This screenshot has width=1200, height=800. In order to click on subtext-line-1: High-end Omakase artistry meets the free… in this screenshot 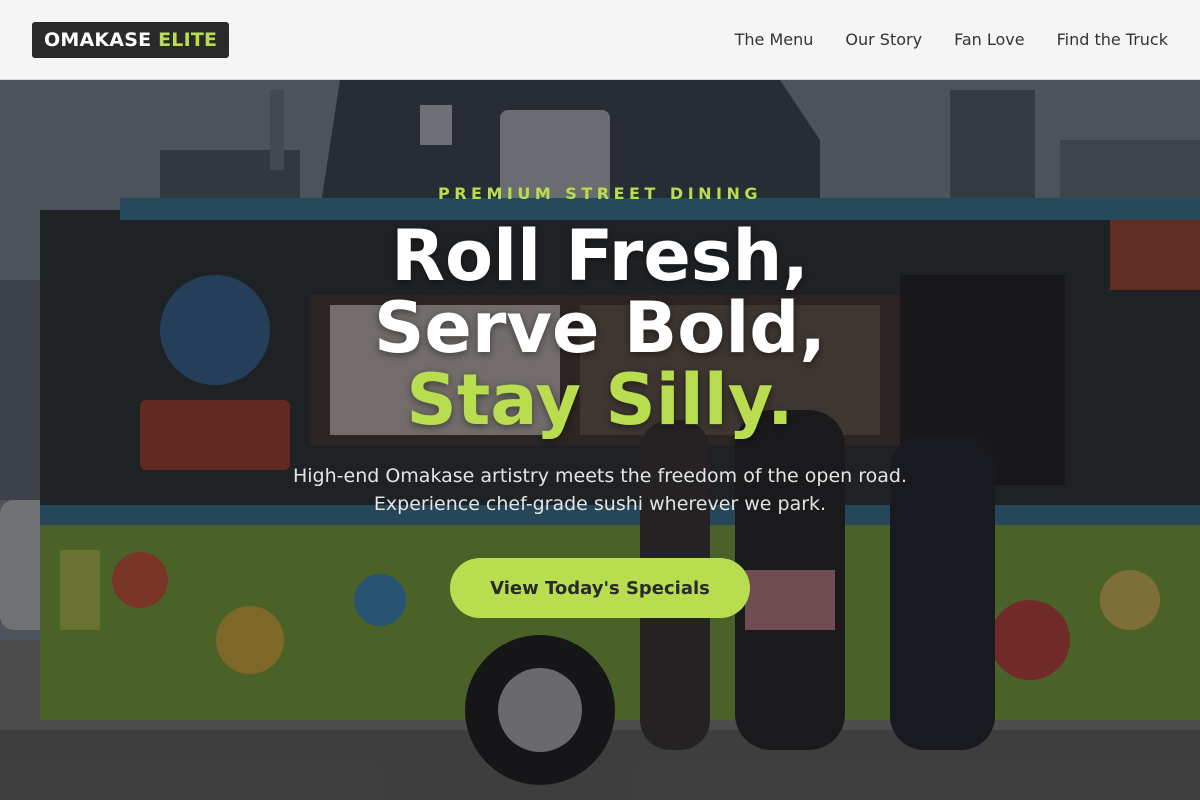, I will do `click(599, 476)`.